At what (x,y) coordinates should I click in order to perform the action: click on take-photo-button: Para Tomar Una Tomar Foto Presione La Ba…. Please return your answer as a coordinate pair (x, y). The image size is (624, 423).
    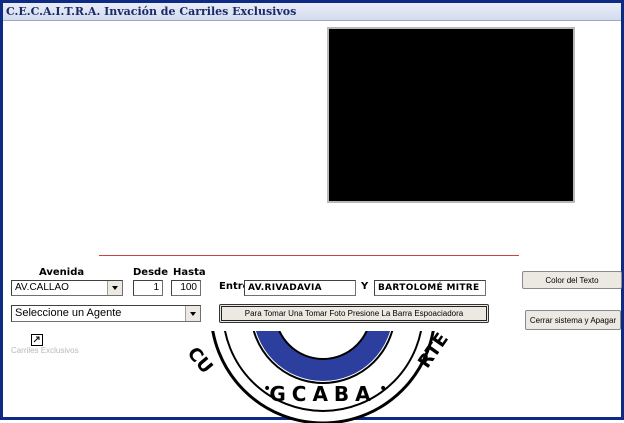
    Looking at the image, I should click on (354, 313).